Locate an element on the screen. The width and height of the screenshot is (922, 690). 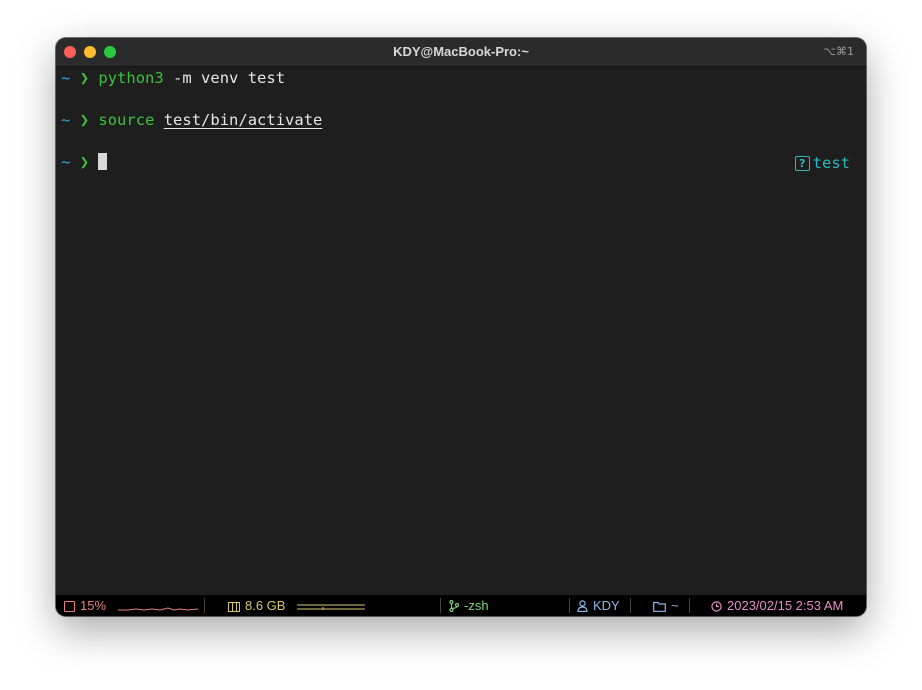
memory-status: 8.6 GB is located at coordinates (297, 605).